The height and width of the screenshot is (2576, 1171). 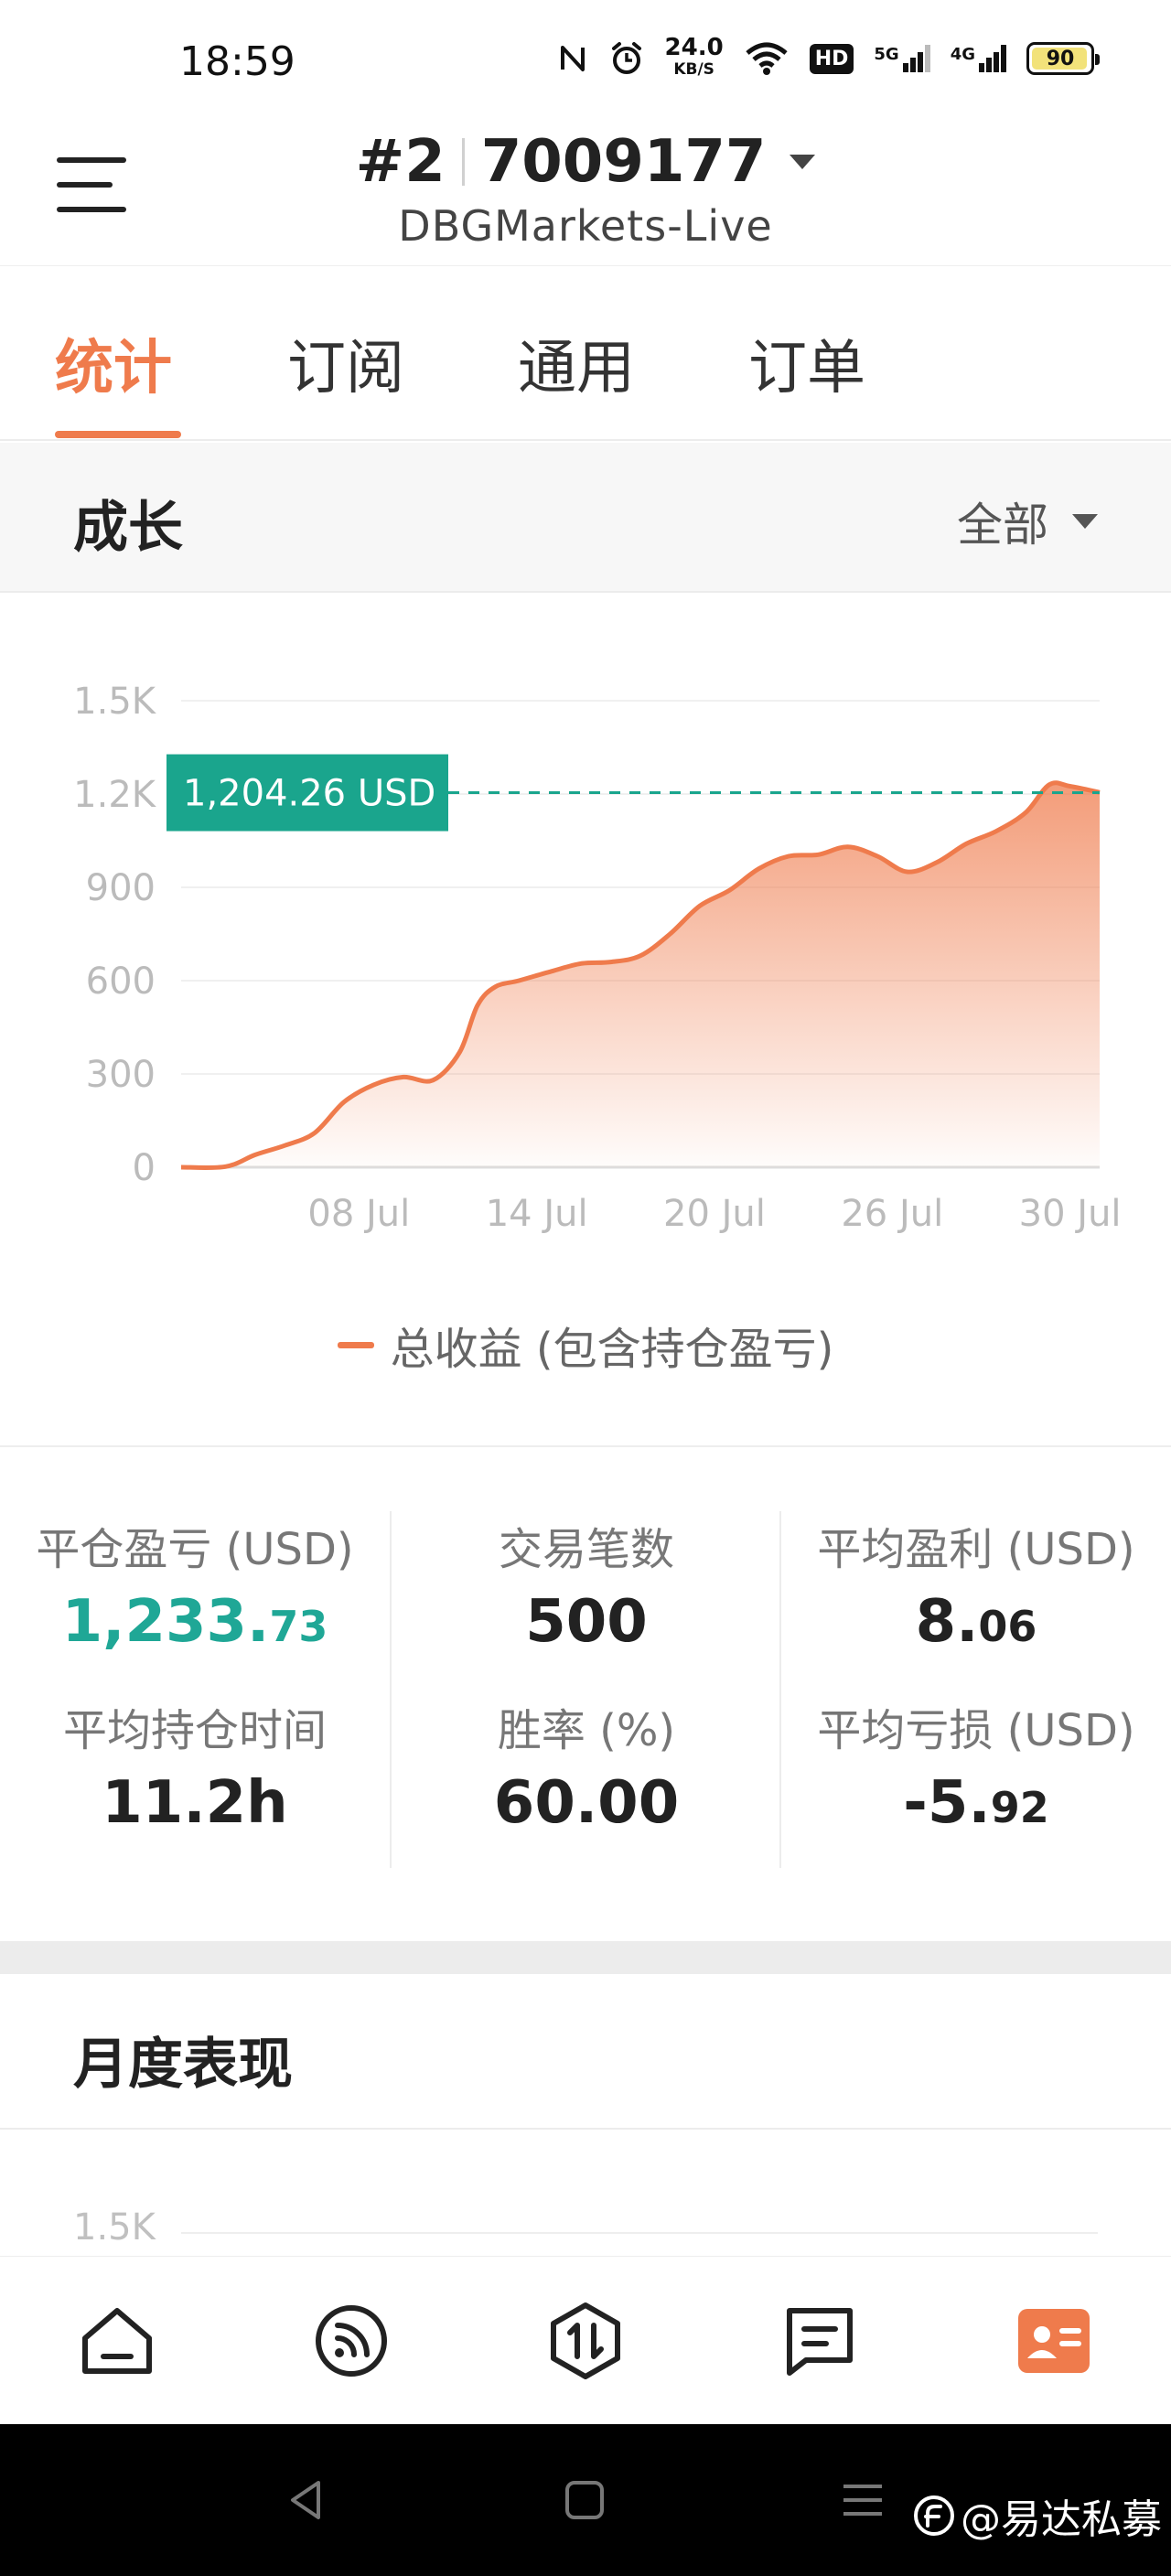 I want to click on watermark-text: @易达私募, so click(x=1061, y=2520).